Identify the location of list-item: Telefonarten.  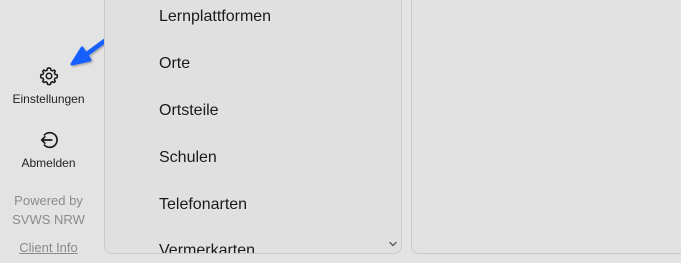
(203, 205).